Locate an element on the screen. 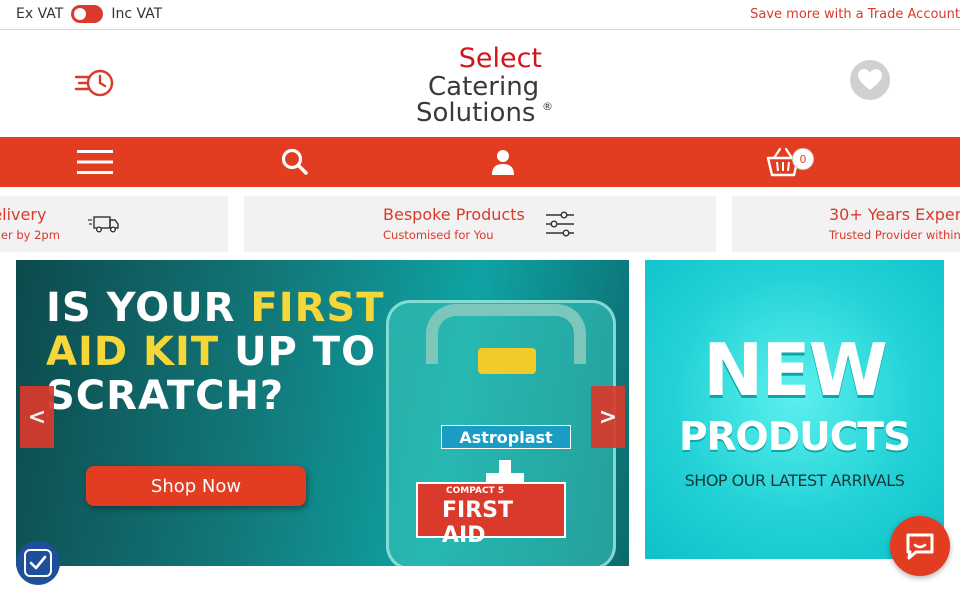  shop-now-button: Shop Now is located at coordinates (196, 486).